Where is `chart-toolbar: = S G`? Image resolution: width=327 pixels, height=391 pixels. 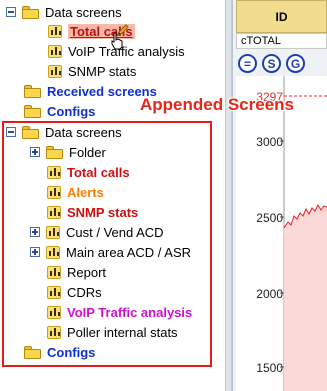 chart-toolbar: = S G is located at coordinates (281, 64).